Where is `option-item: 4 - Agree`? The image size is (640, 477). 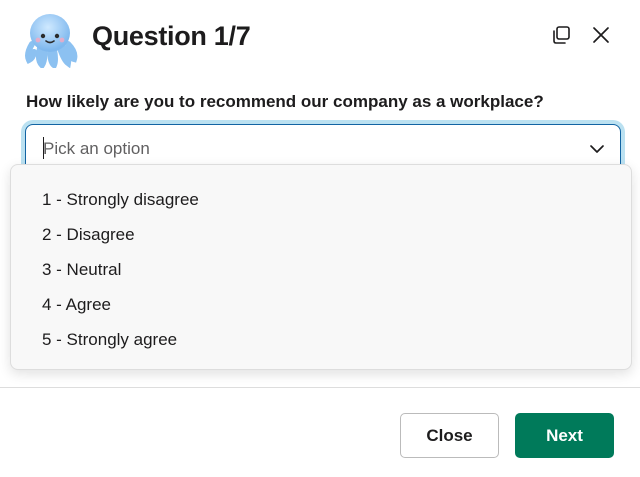 option-item: 4 - Agree is located at coordinates (321, 304).